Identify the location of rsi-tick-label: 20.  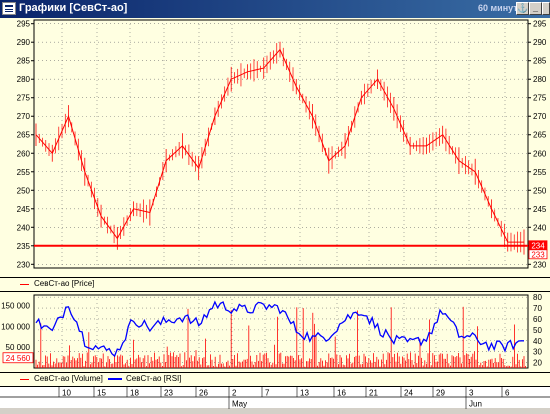
(537, 363).